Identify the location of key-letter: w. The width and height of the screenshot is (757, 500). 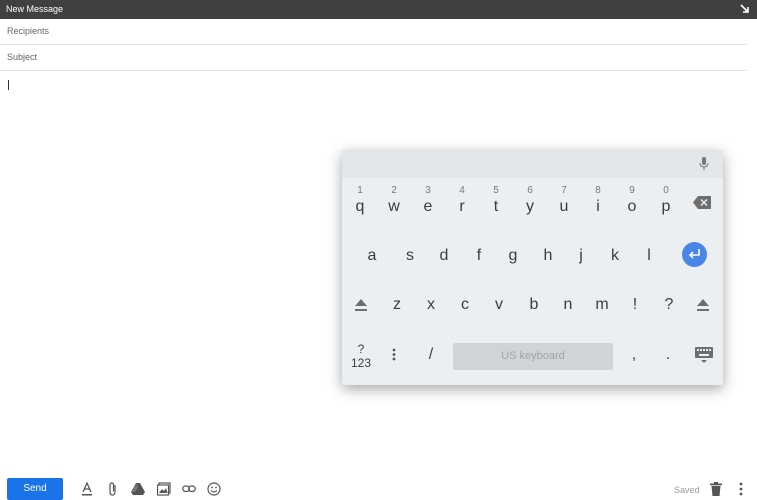
(394, 206).